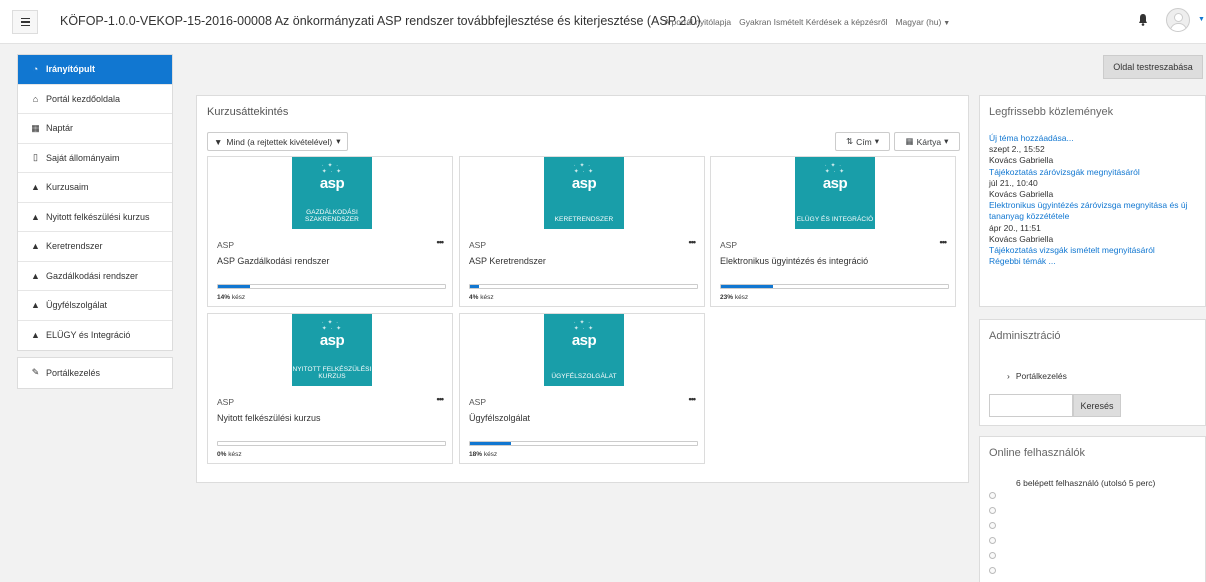  Describe the element at coordinates (947, 23) in the screenshot. I see `chevron-down-icon: ▼` at that location.